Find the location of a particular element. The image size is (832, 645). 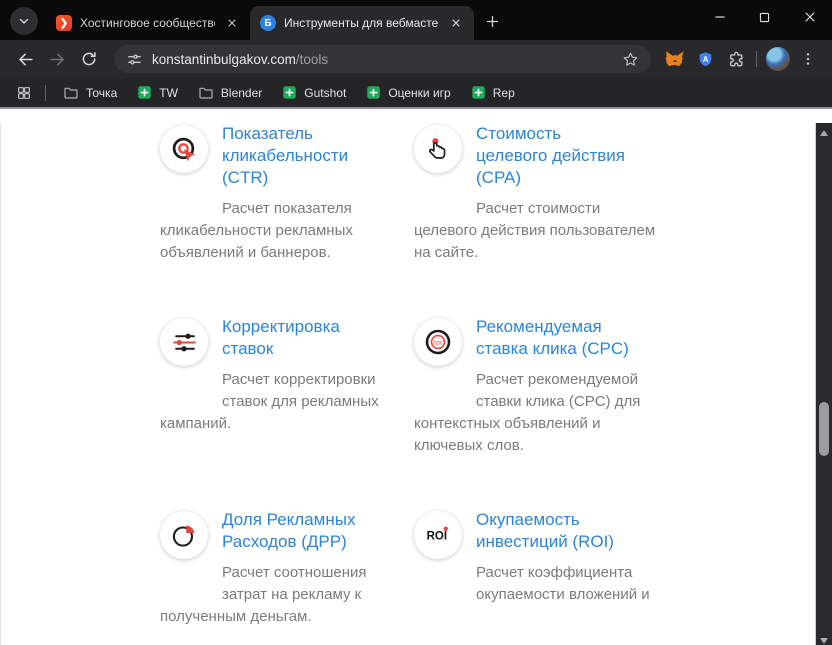

card-icon-circle: ROI is located at coordinates (438, 535).